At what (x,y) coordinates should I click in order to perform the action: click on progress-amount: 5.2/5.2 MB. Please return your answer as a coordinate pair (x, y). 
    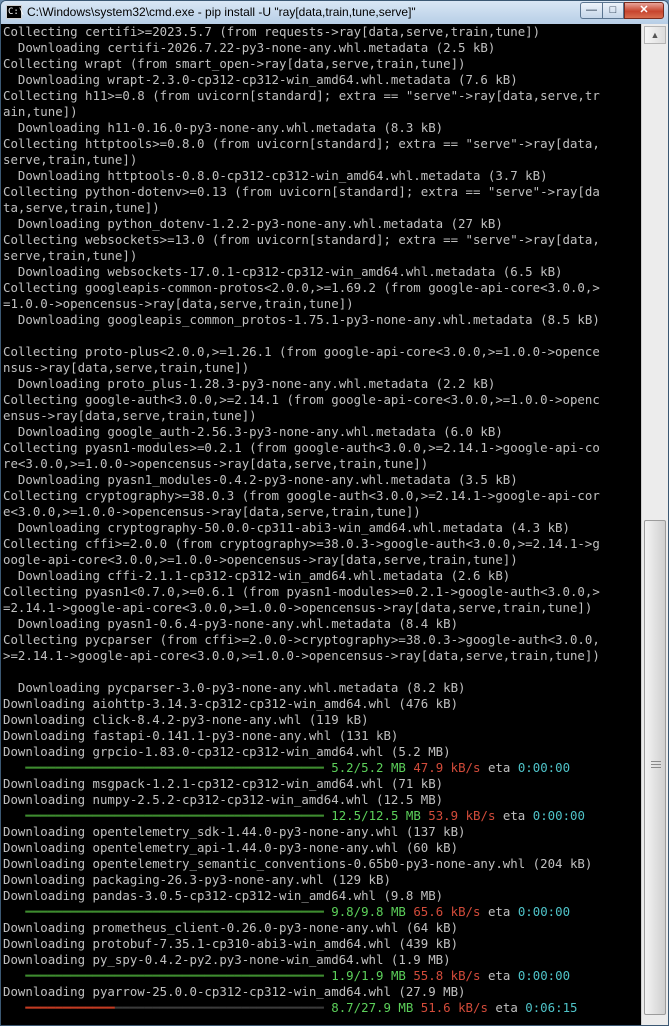
    Looking at the image, I should click on (368, 767).